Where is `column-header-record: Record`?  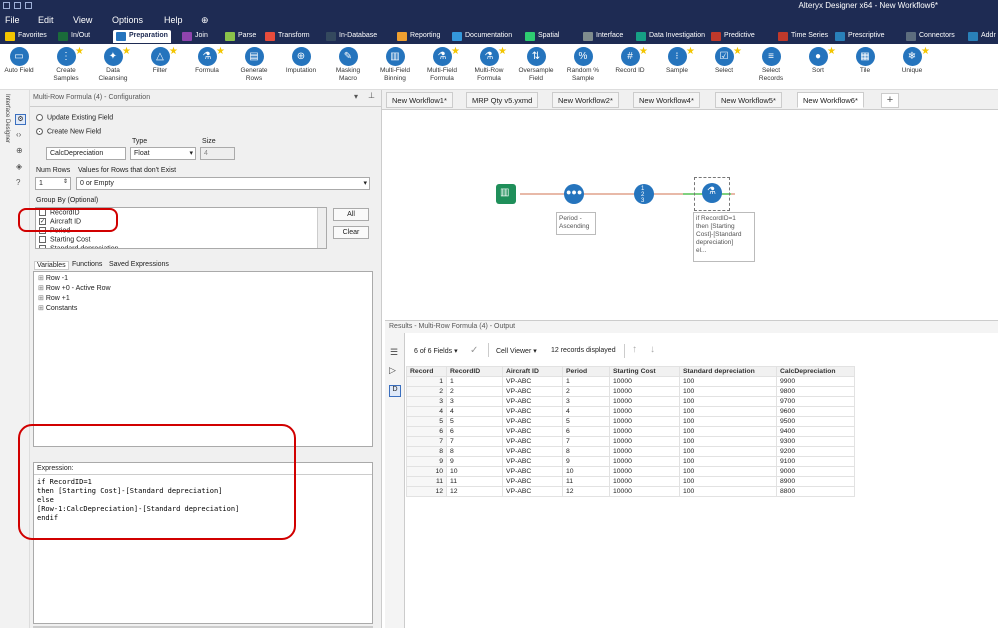
column-header-record: Record is located at coordinates (426, 371).